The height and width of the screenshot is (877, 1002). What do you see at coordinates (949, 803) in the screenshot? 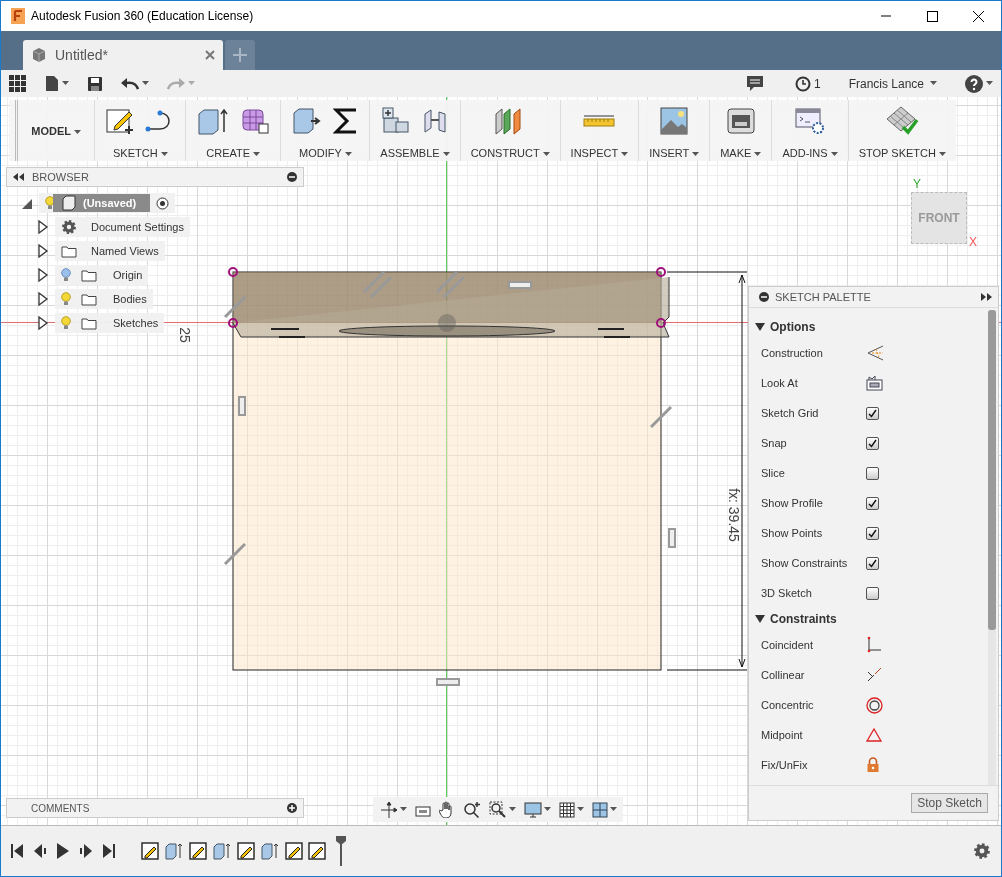
I see `stop-sketch-button: Stop Sketch` at bounding box center [949, 803].